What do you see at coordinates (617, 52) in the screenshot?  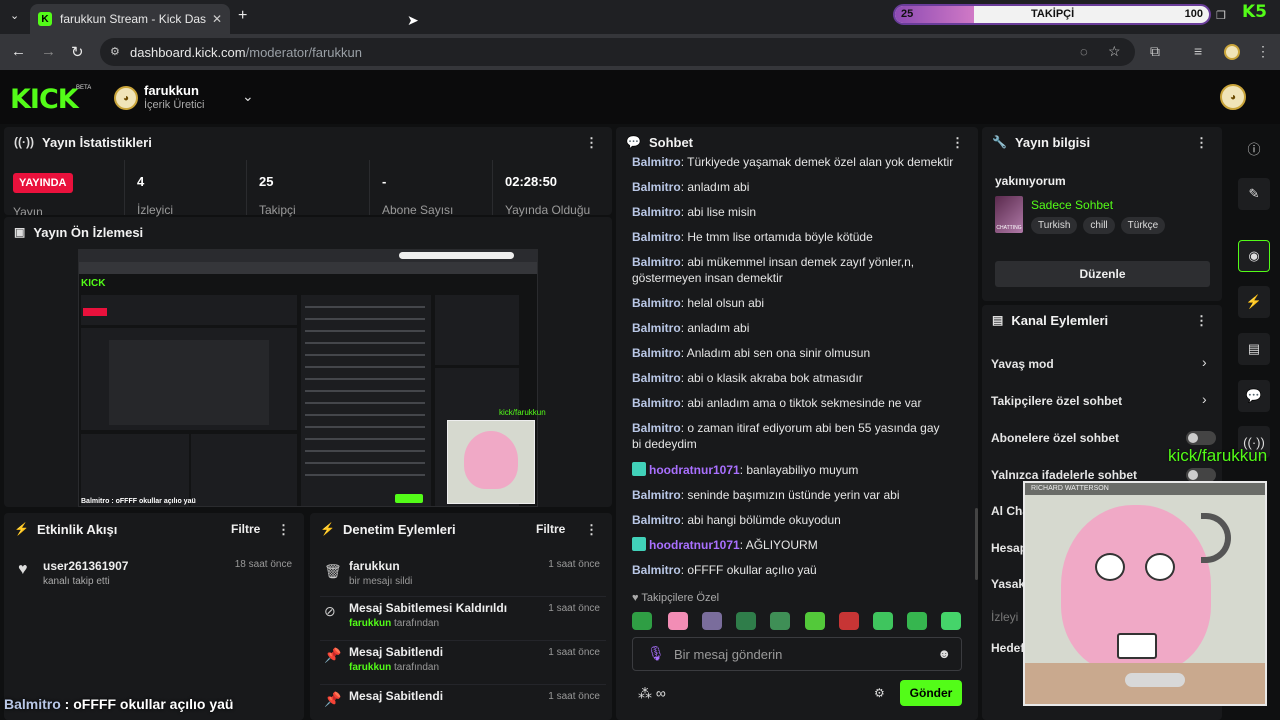 I see `url-field: dashboard.kick.com/moderator/farukkun` at bounding box center [617, 52].